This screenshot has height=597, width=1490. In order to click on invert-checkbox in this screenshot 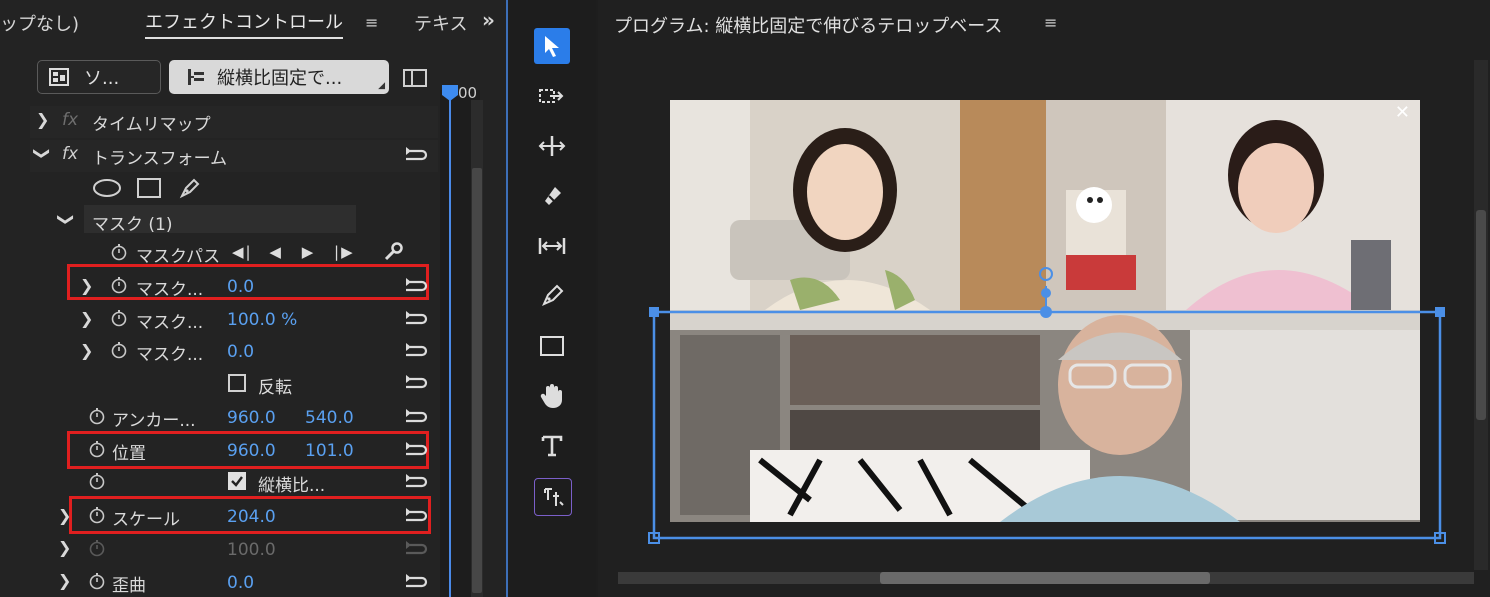, I will do `click(237, 383)`.